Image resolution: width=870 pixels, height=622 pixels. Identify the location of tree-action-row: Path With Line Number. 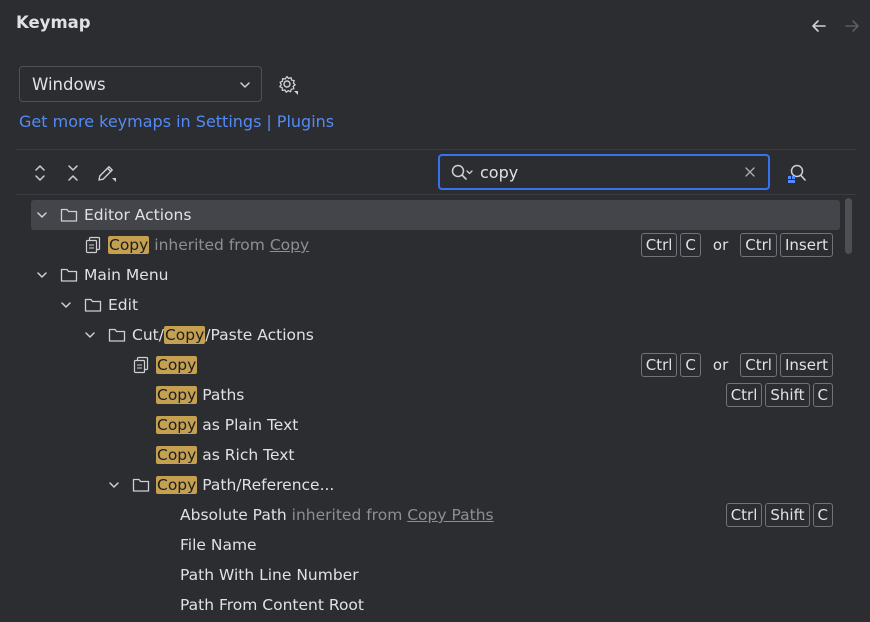
(428, 575).